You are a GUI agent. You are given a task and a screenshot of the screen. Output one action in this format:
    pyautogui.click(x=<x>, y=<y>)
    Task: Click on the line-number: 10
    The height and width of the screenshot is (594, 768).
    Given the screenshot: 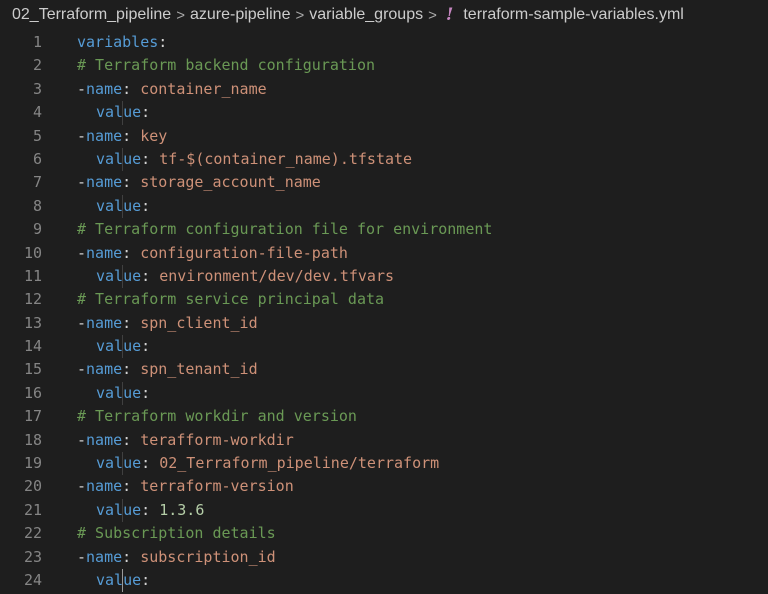 What is the action you would take?
    pyautogui.click(x=32, y=252)
    